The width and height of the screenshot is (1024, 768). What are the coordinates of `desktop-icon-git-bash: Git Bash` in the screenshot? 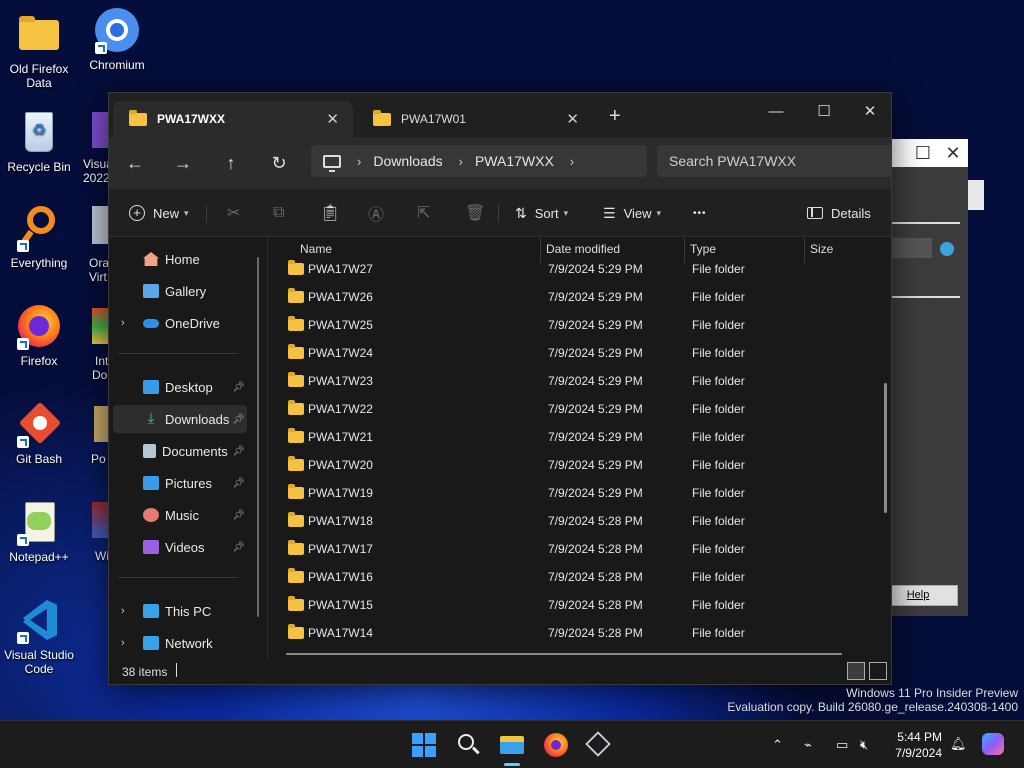 It's located at (39, 433).